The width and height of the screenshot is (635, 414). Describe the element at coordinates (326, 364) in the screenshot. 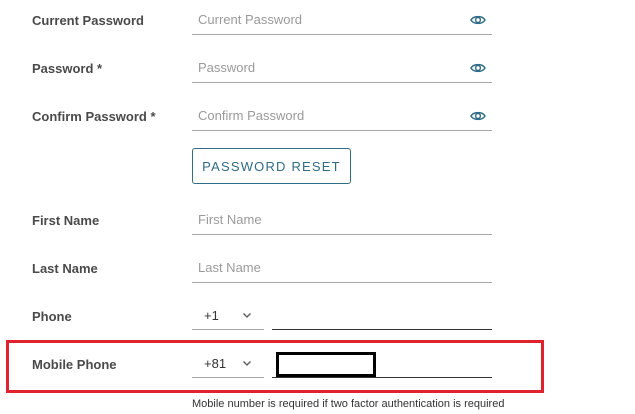

I see `redaction-box` at that location.